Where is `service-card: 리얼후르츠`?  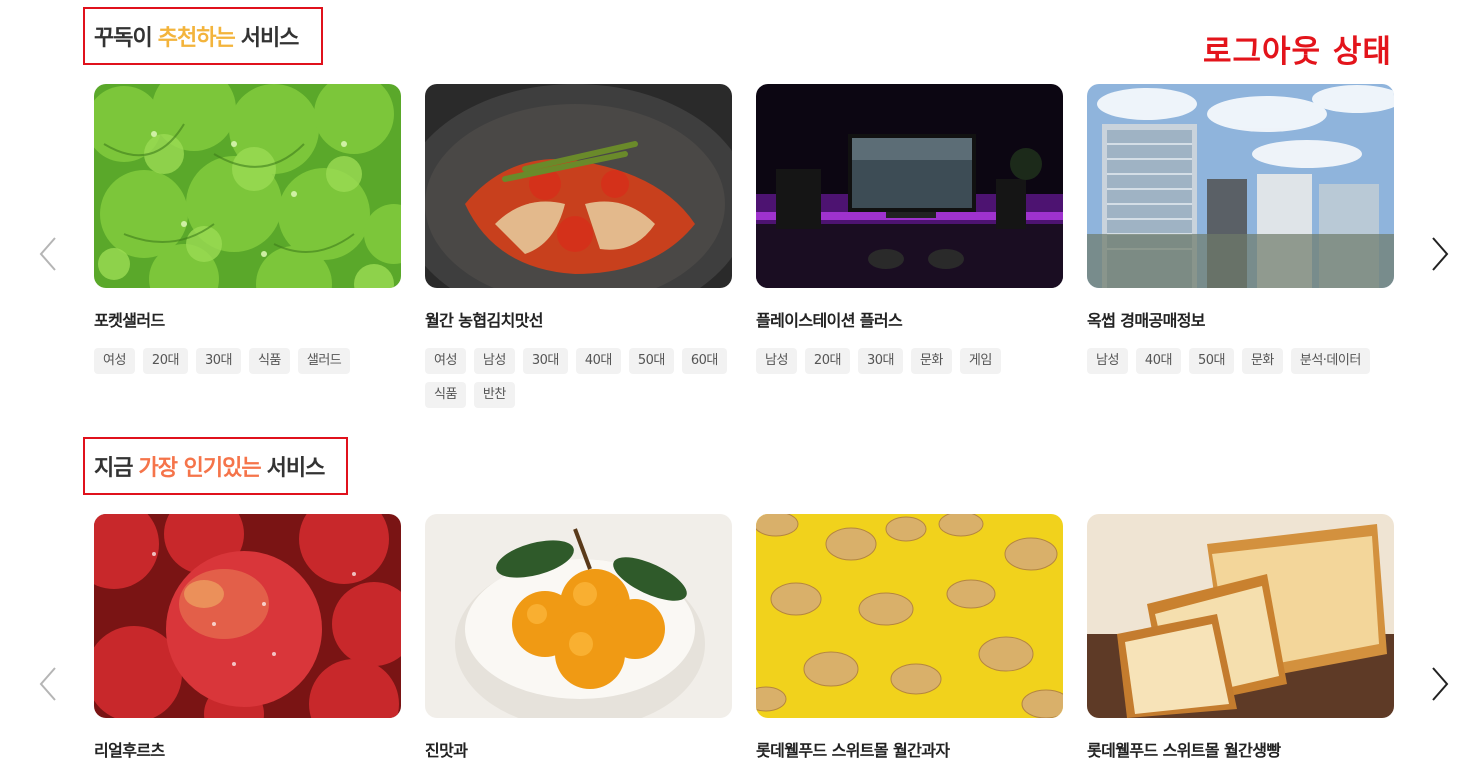
service-card: 리얼후르츠 is located at coordinates (247, 637).